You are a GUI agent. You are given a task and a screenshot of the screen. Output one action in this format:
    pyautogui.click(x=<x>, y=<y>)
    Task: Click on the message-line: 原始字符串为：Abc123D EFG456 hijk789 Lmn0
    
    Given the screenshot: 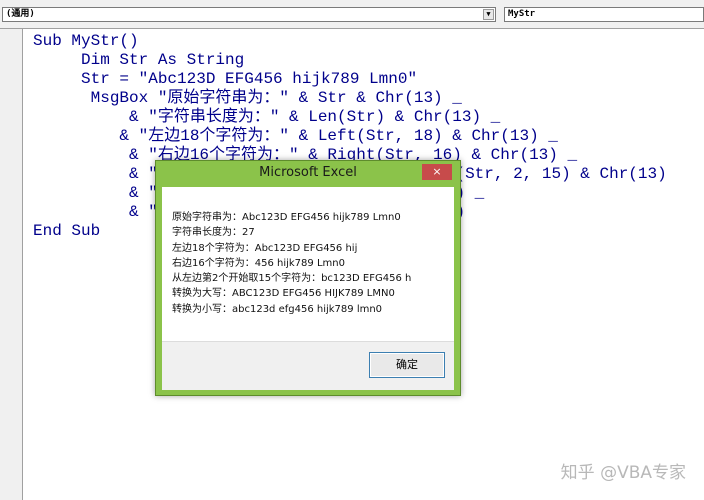 What is the action you would take?
    pyautogui.click(x=286, y=217)
    